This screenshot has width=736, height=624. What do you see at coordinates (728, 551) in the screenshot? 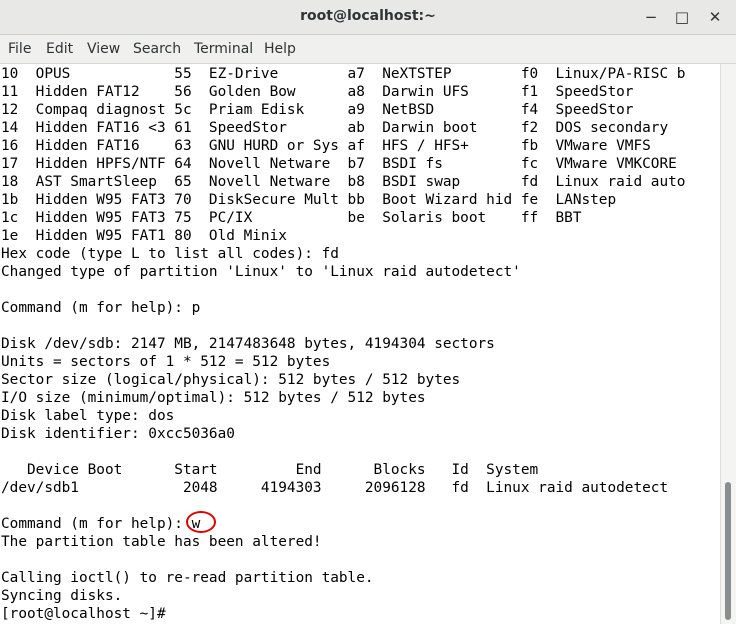
I see `scrollbar-thumb` at bounding box center [728, 551].